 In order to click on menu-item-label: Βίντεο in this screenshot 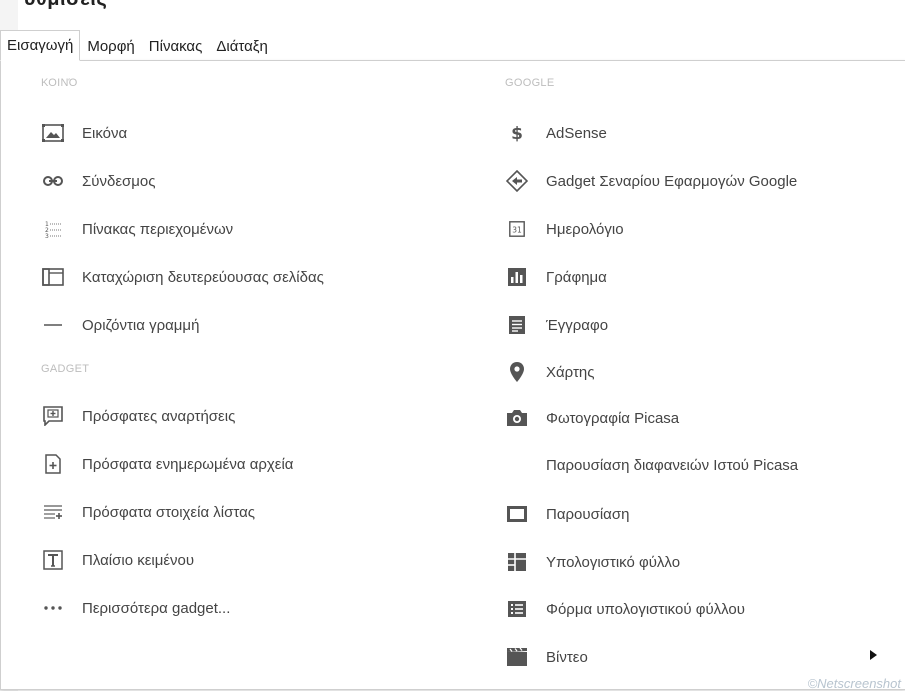, I will do `click(567, 657)`.